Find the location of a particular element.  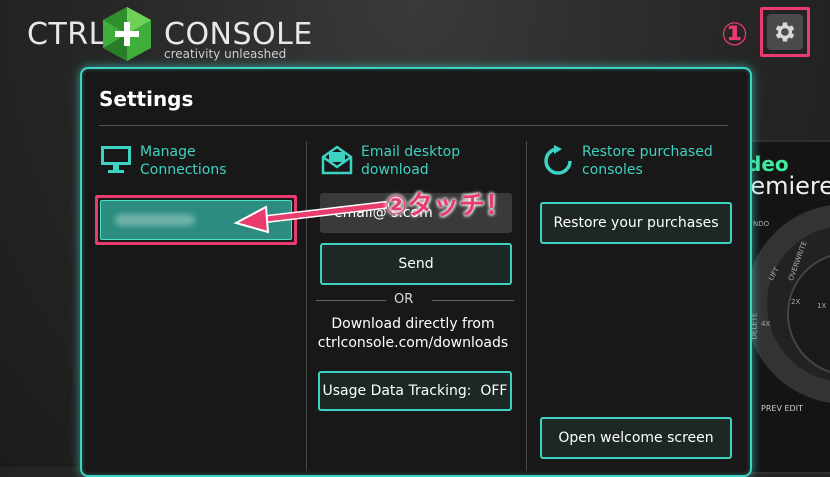

restore-purchases-button: Restore your purchases is located at coordinates (636, 223).